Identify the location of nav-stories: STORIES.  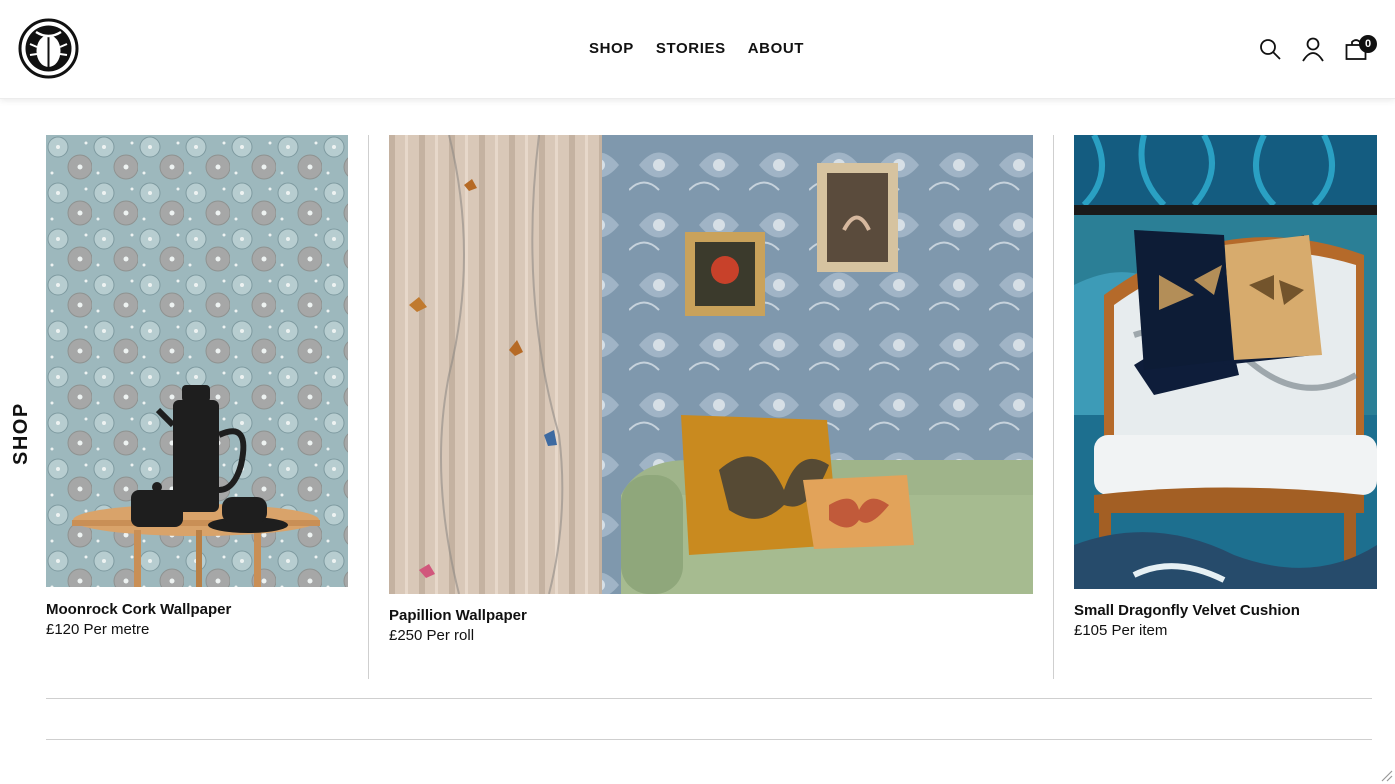
(691, 48).